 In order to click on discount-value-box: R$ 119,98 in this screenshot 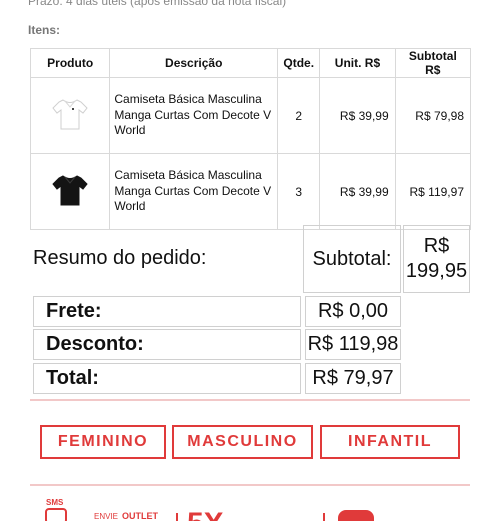, I will do `click(353, 344)`.